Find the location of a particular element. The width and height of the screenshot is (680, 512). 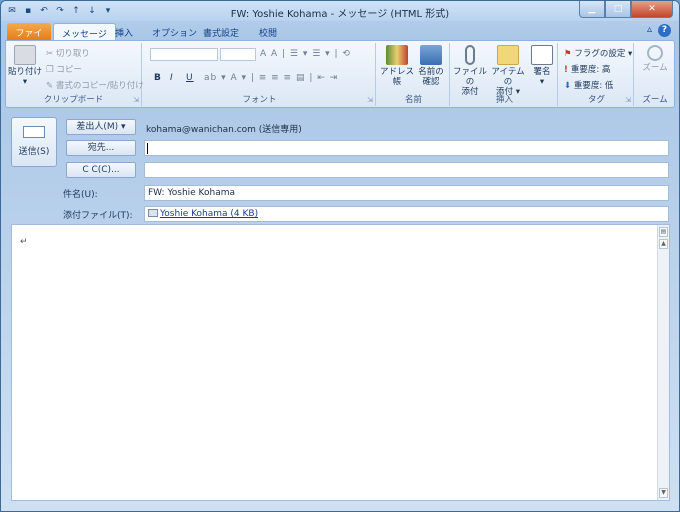

attachment-item: Yoshie Kohama (4 KB) is located at coordinates (203, 214).